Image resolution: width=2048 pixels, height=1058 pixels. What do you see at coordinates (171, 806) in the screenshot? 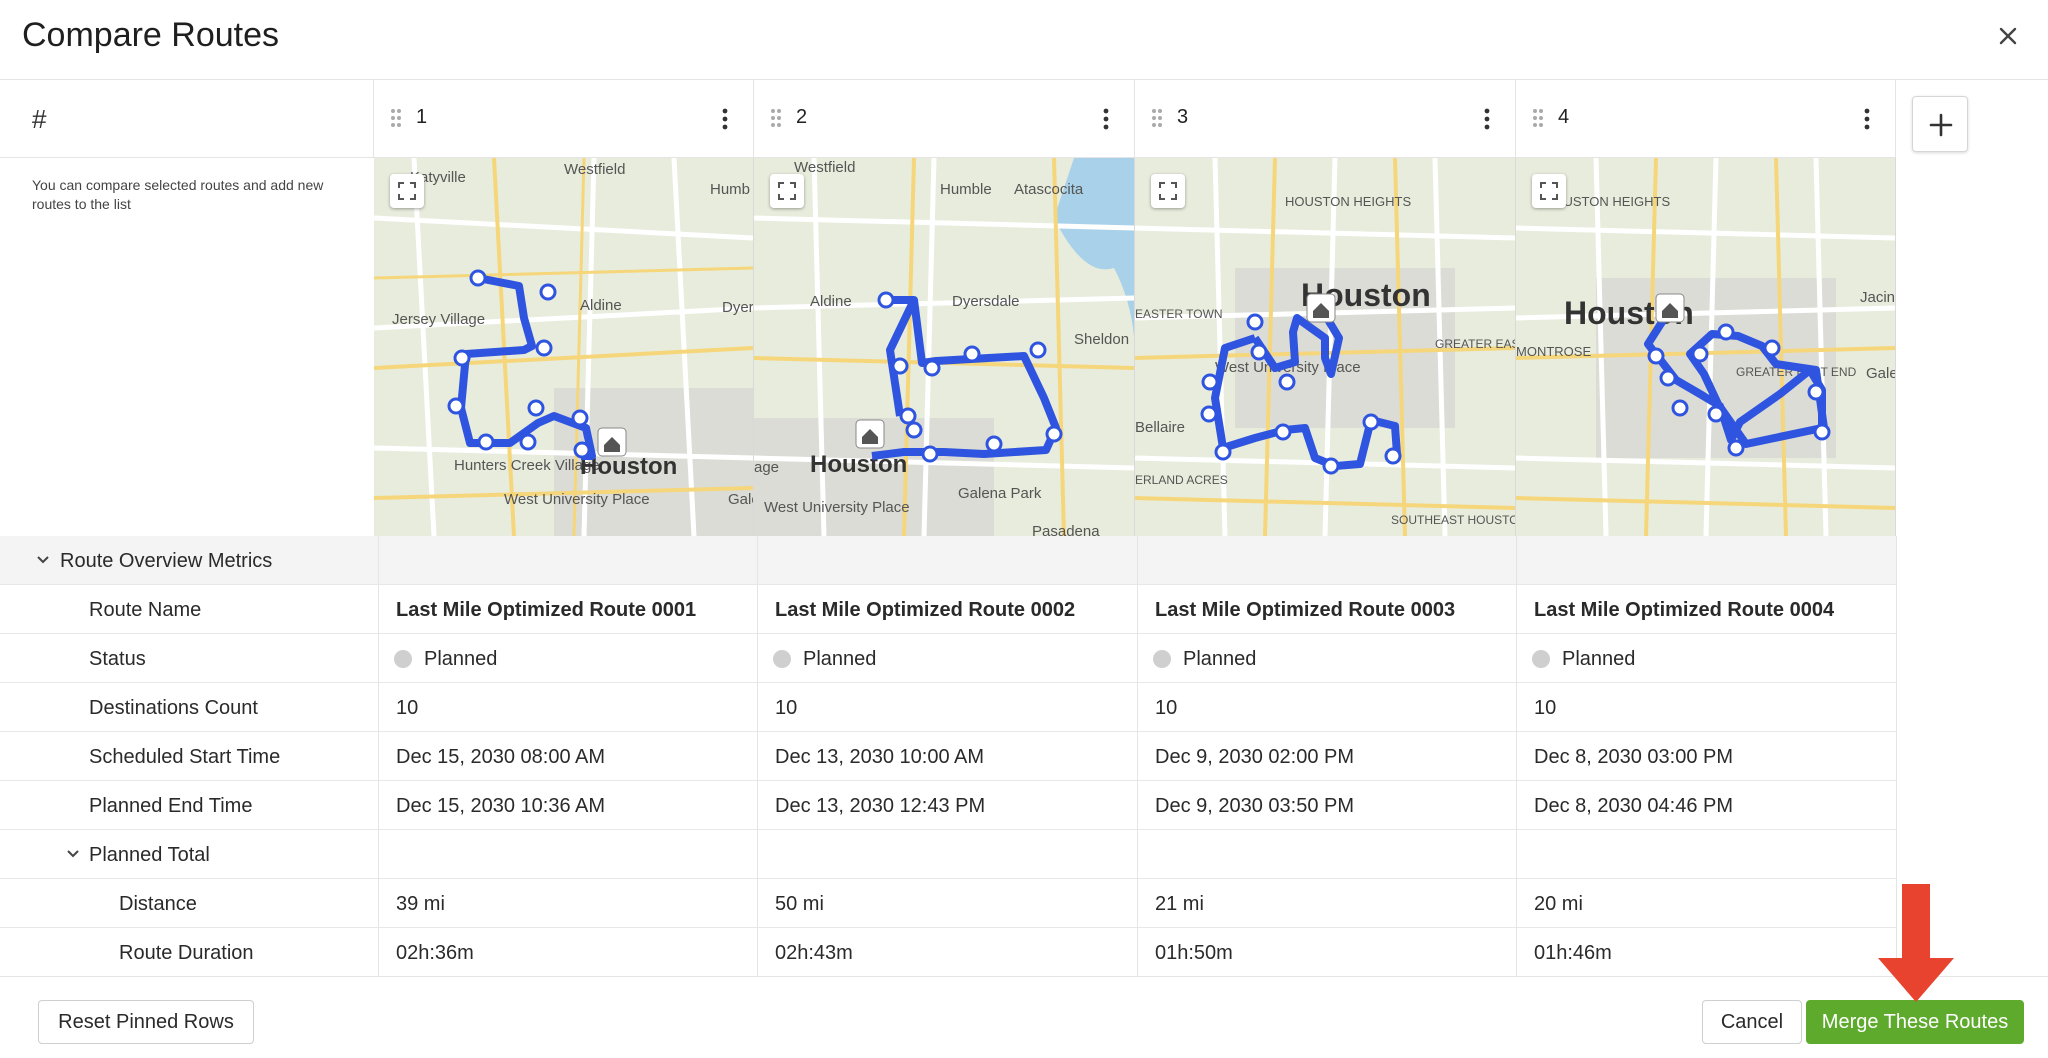
I see `row-label: Planned End Time` at bounding box center [171, 806].